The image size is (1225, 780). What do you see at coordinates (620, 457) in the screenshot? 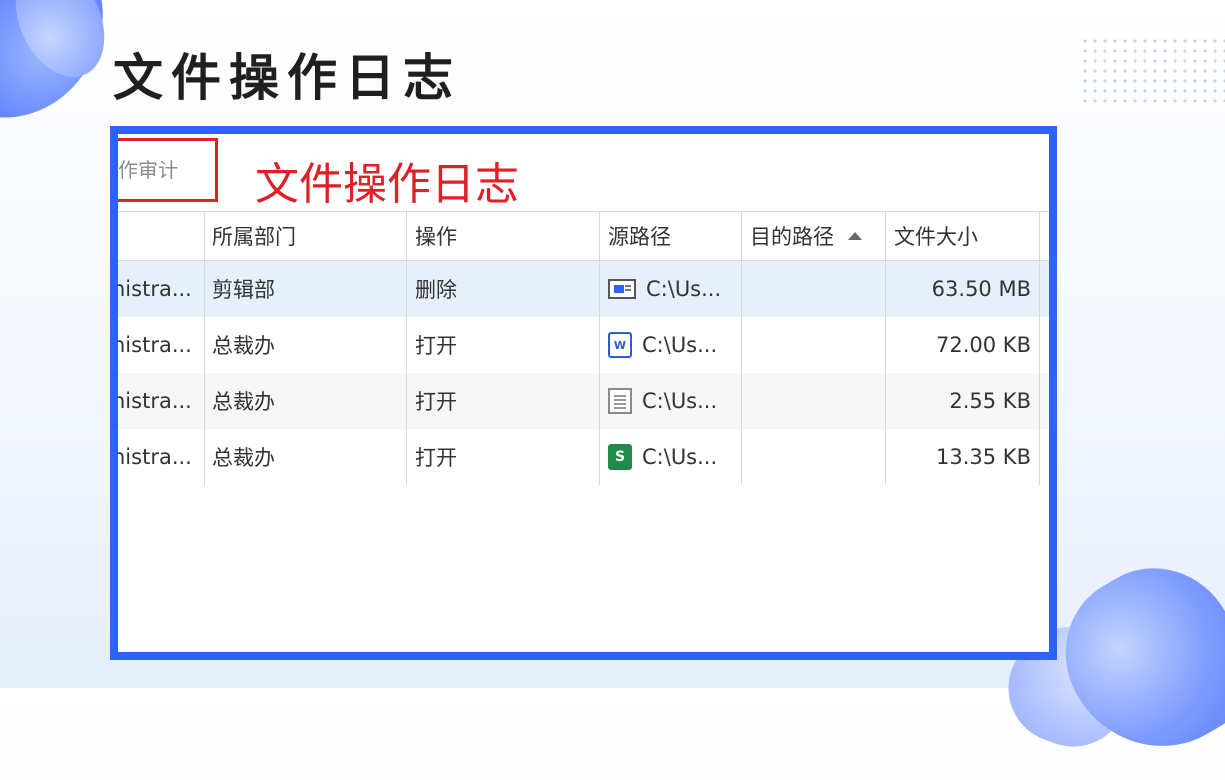
I see `spreadsheet-file-icon: S` at bounding box center [620, 457].